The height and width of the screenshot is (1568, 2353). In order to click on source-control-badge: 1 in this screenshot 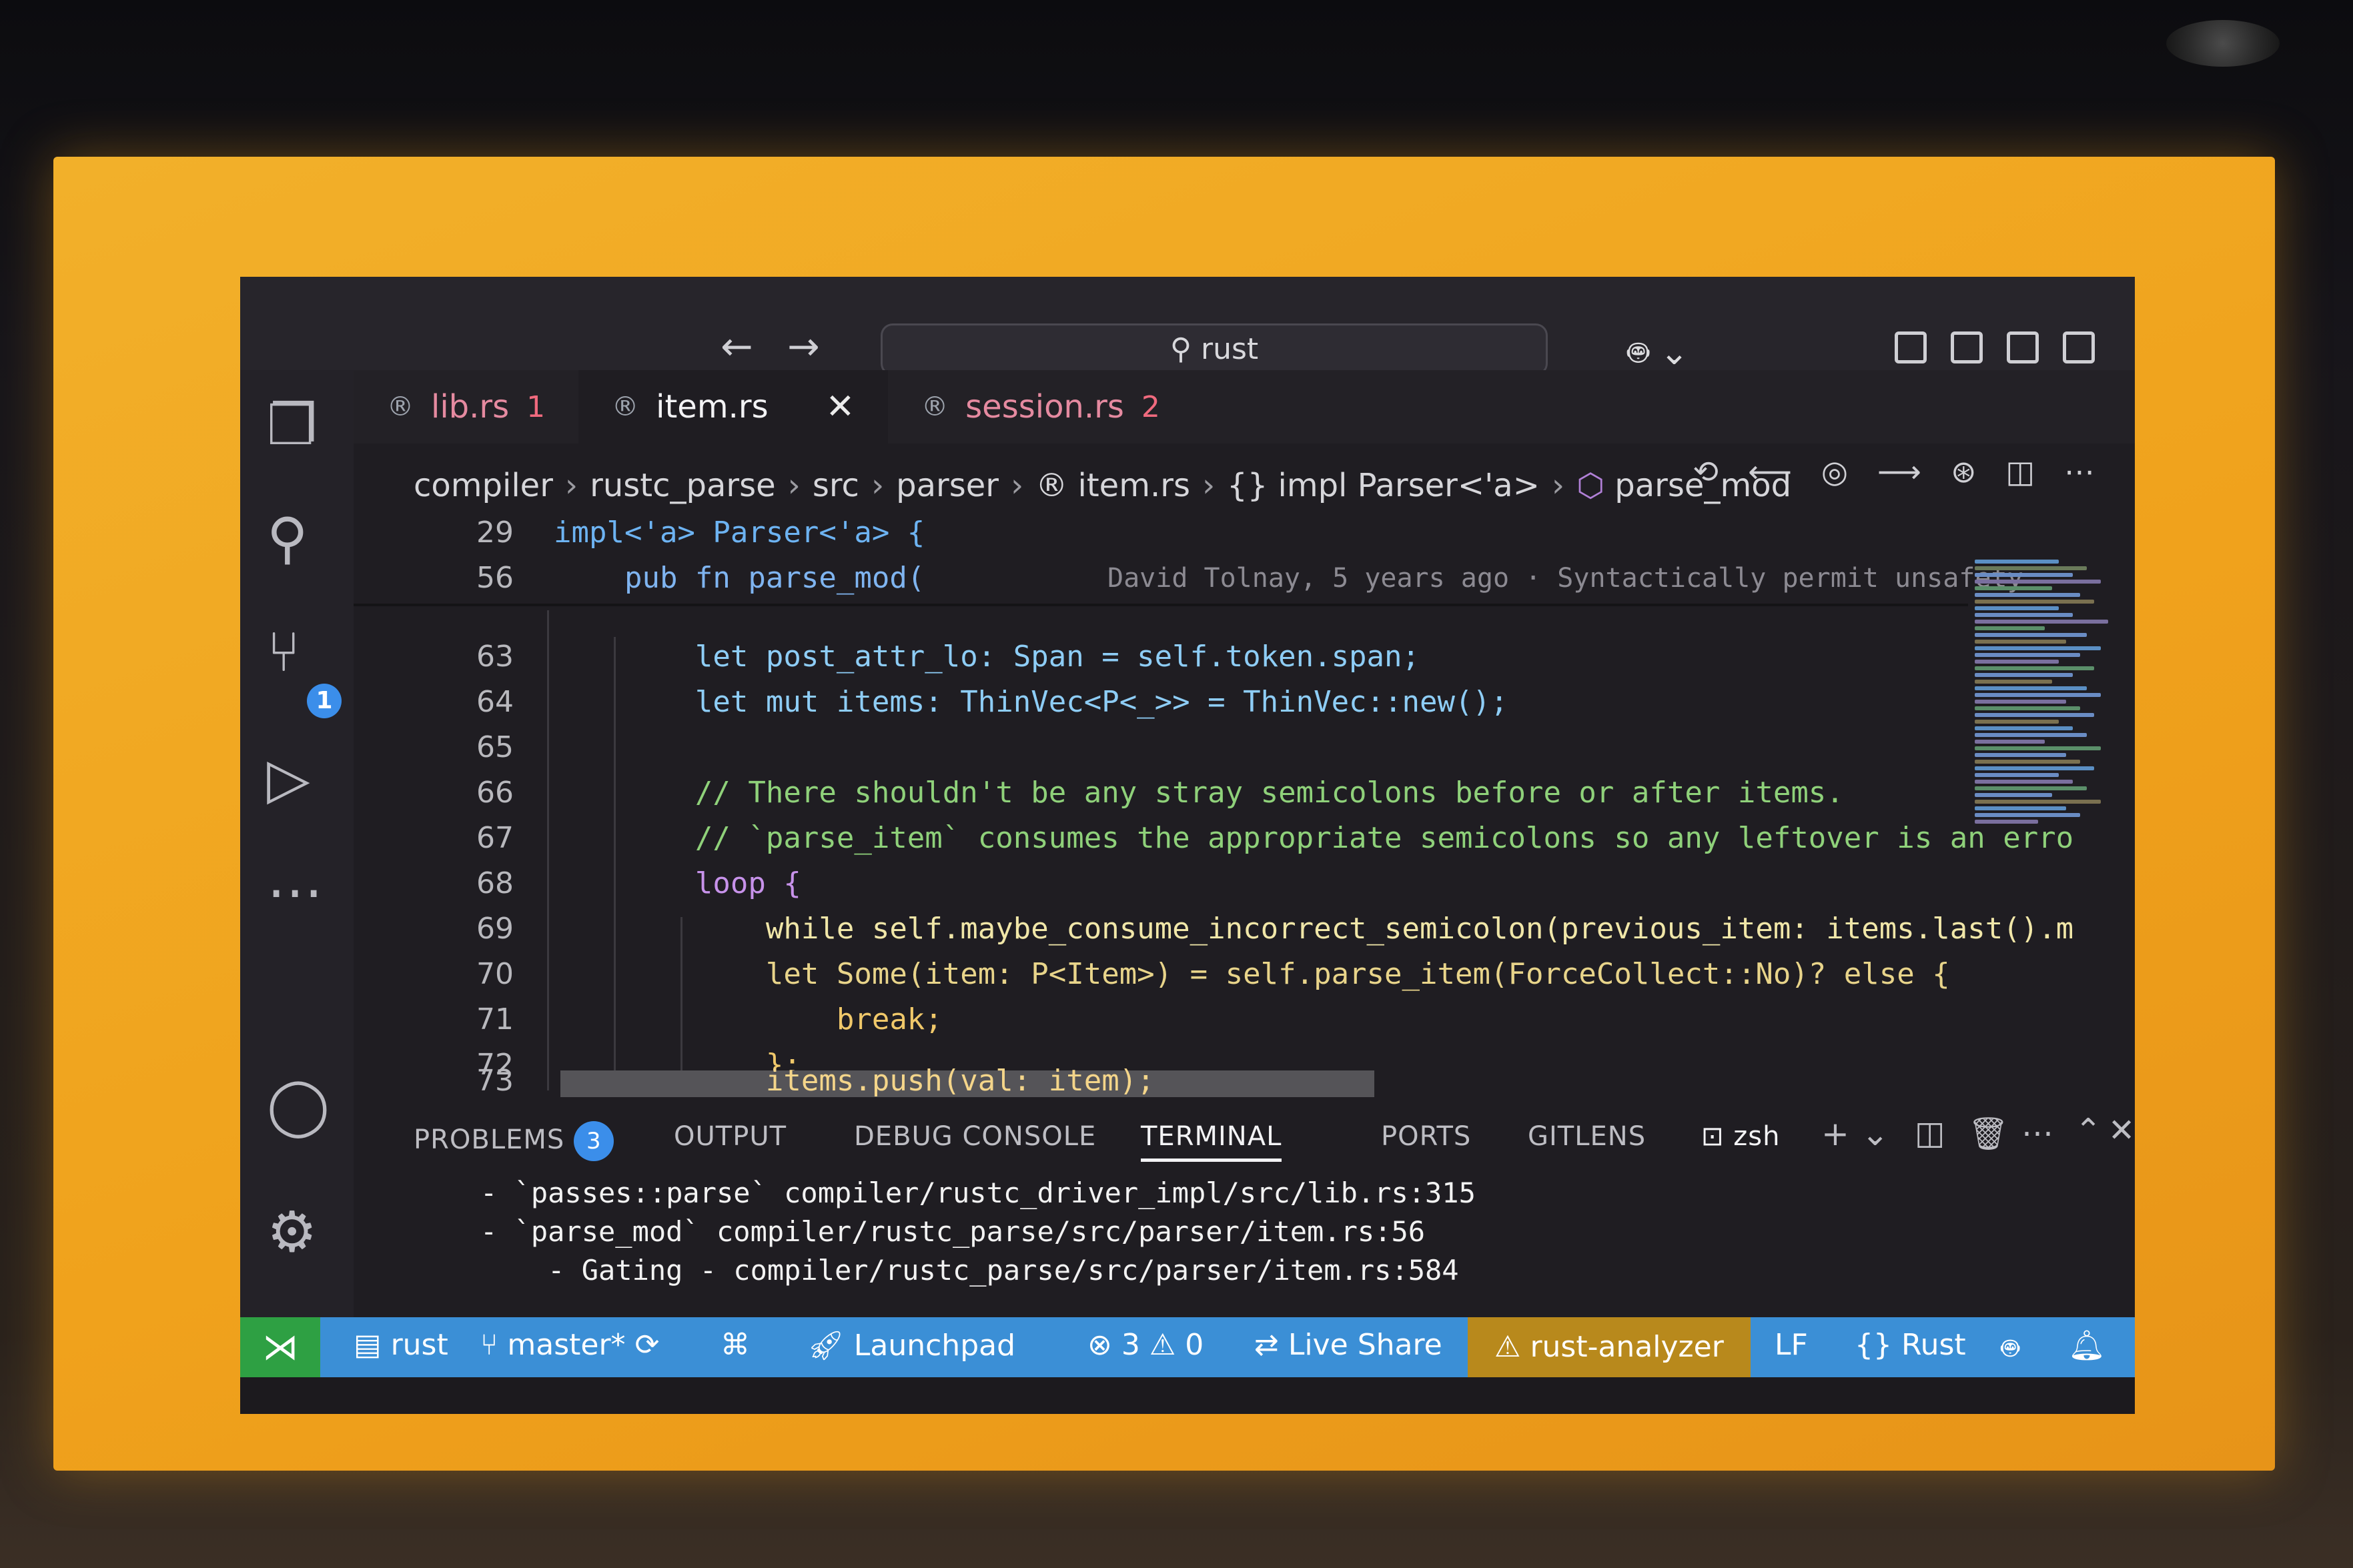, I will do `click(324, 701)`.